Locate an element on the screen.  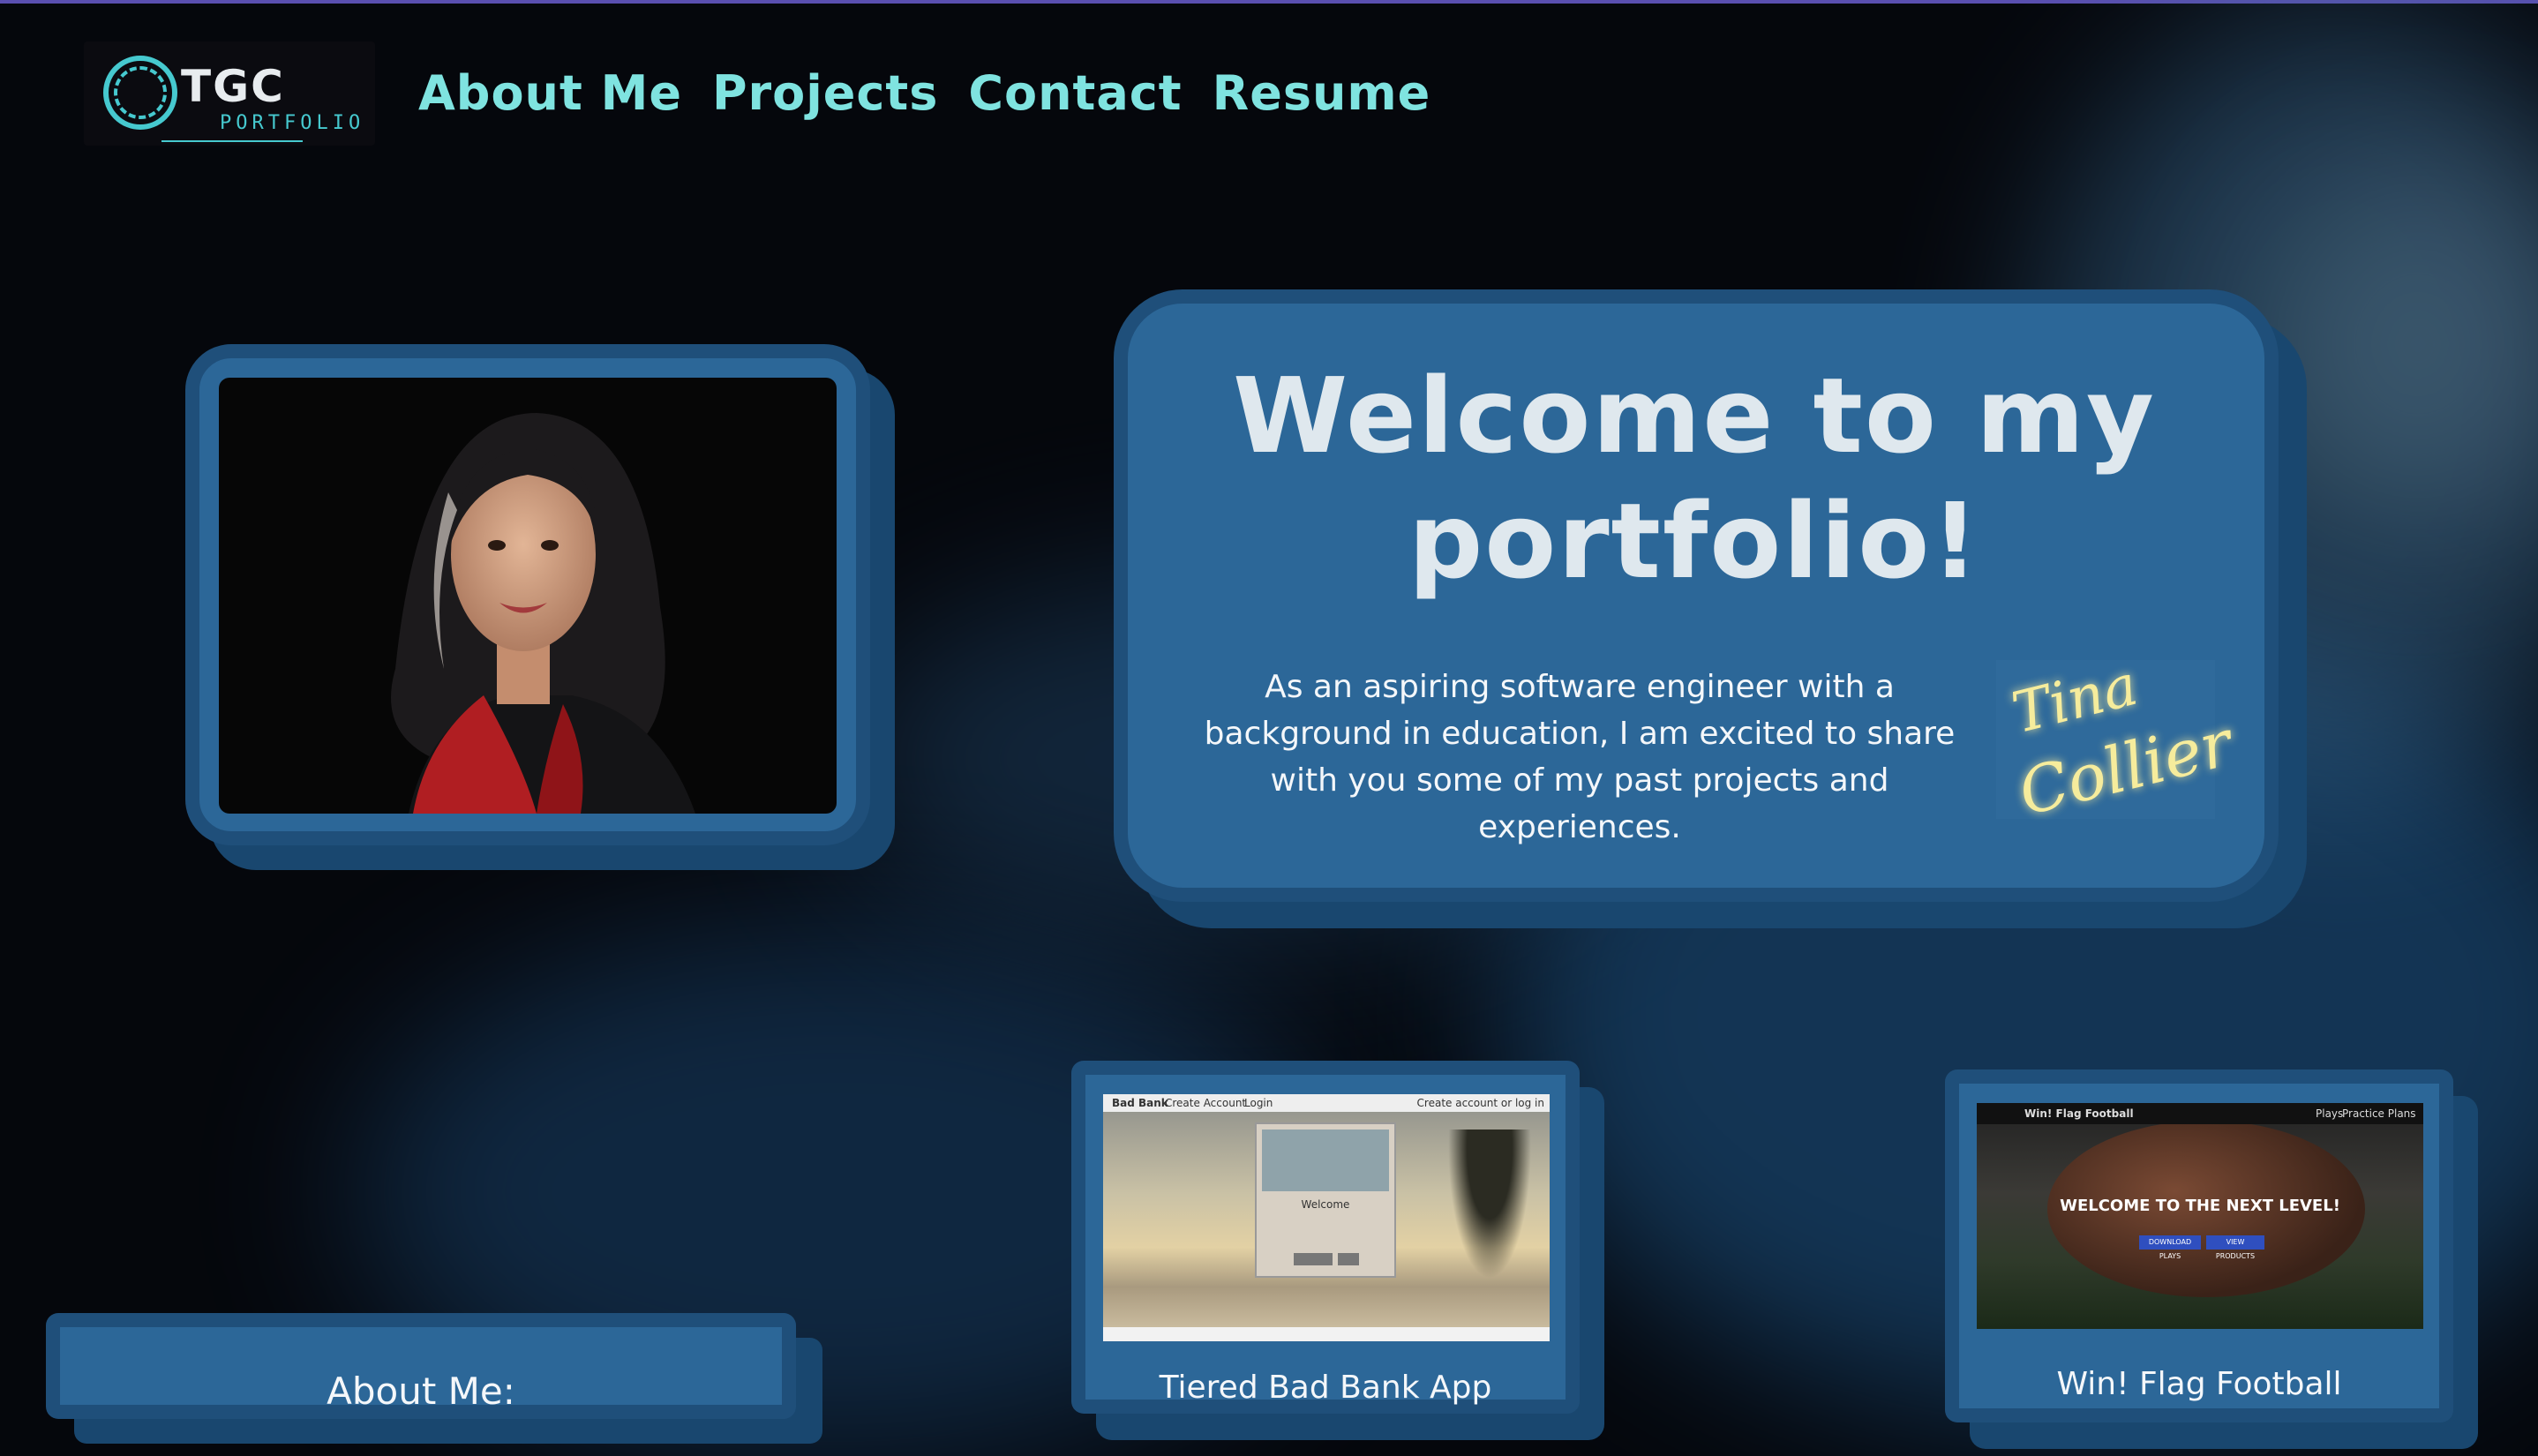
logo-subtext: PORTFOLIO is located at coordinates (293, 123).